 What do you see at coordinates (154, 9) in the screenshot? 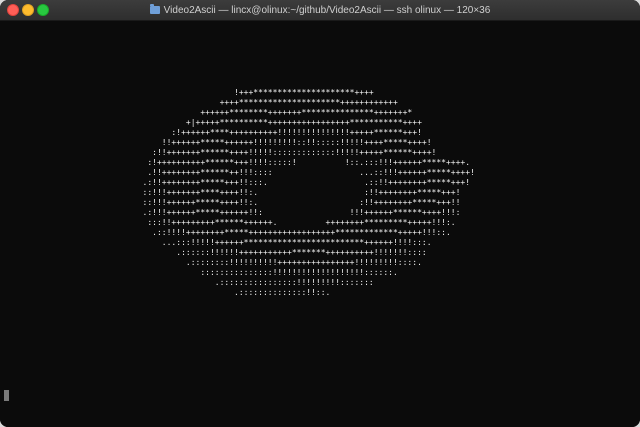
I see `folder-icon` at bounding box center [154, 9].